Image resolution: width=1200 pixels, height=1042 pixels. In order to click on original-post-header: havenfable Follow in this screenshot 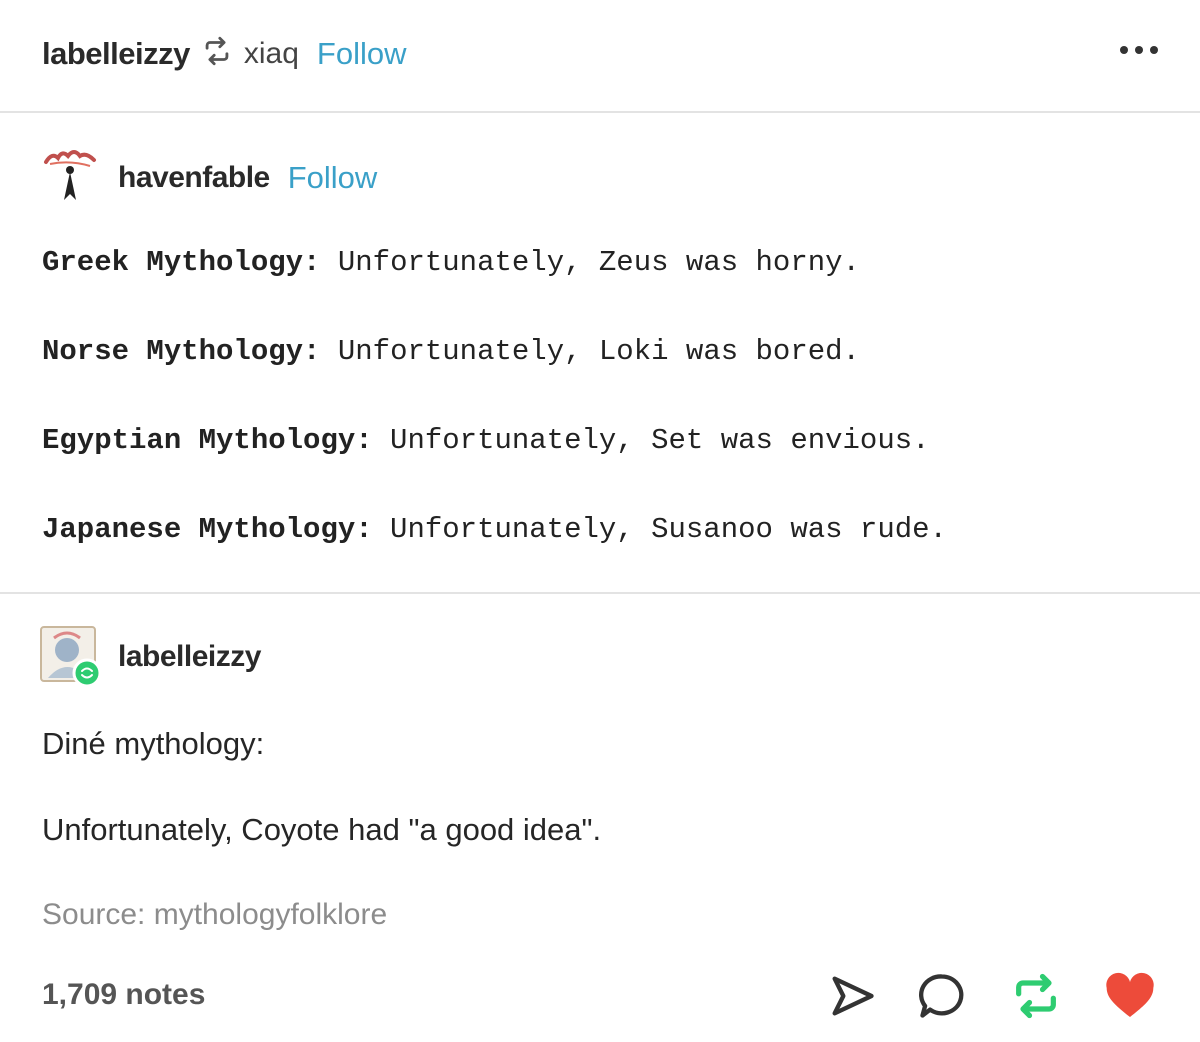, I will do `click(208, 178)`.